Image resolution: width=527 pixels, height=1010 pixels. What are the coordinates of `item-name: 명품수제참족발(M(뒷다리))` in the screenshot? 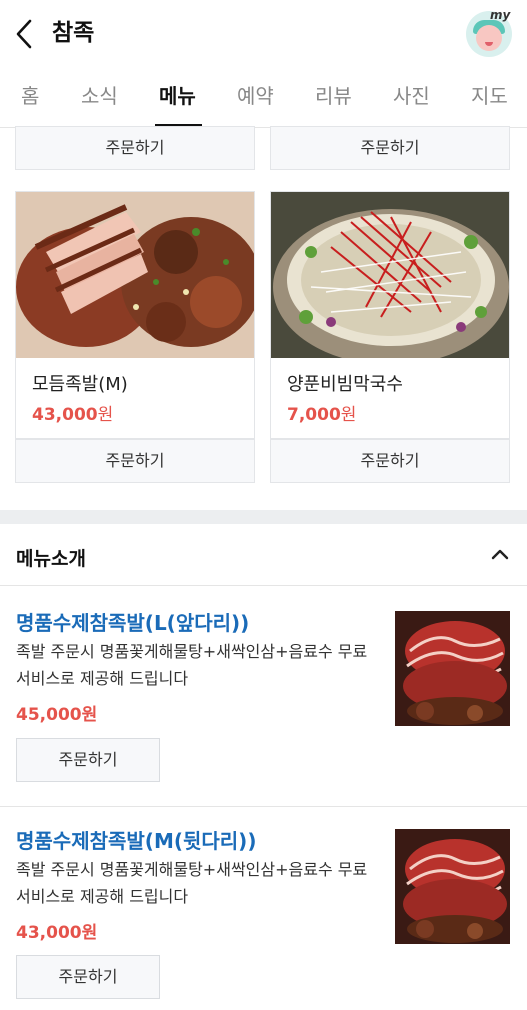 It's located at (136, 839).